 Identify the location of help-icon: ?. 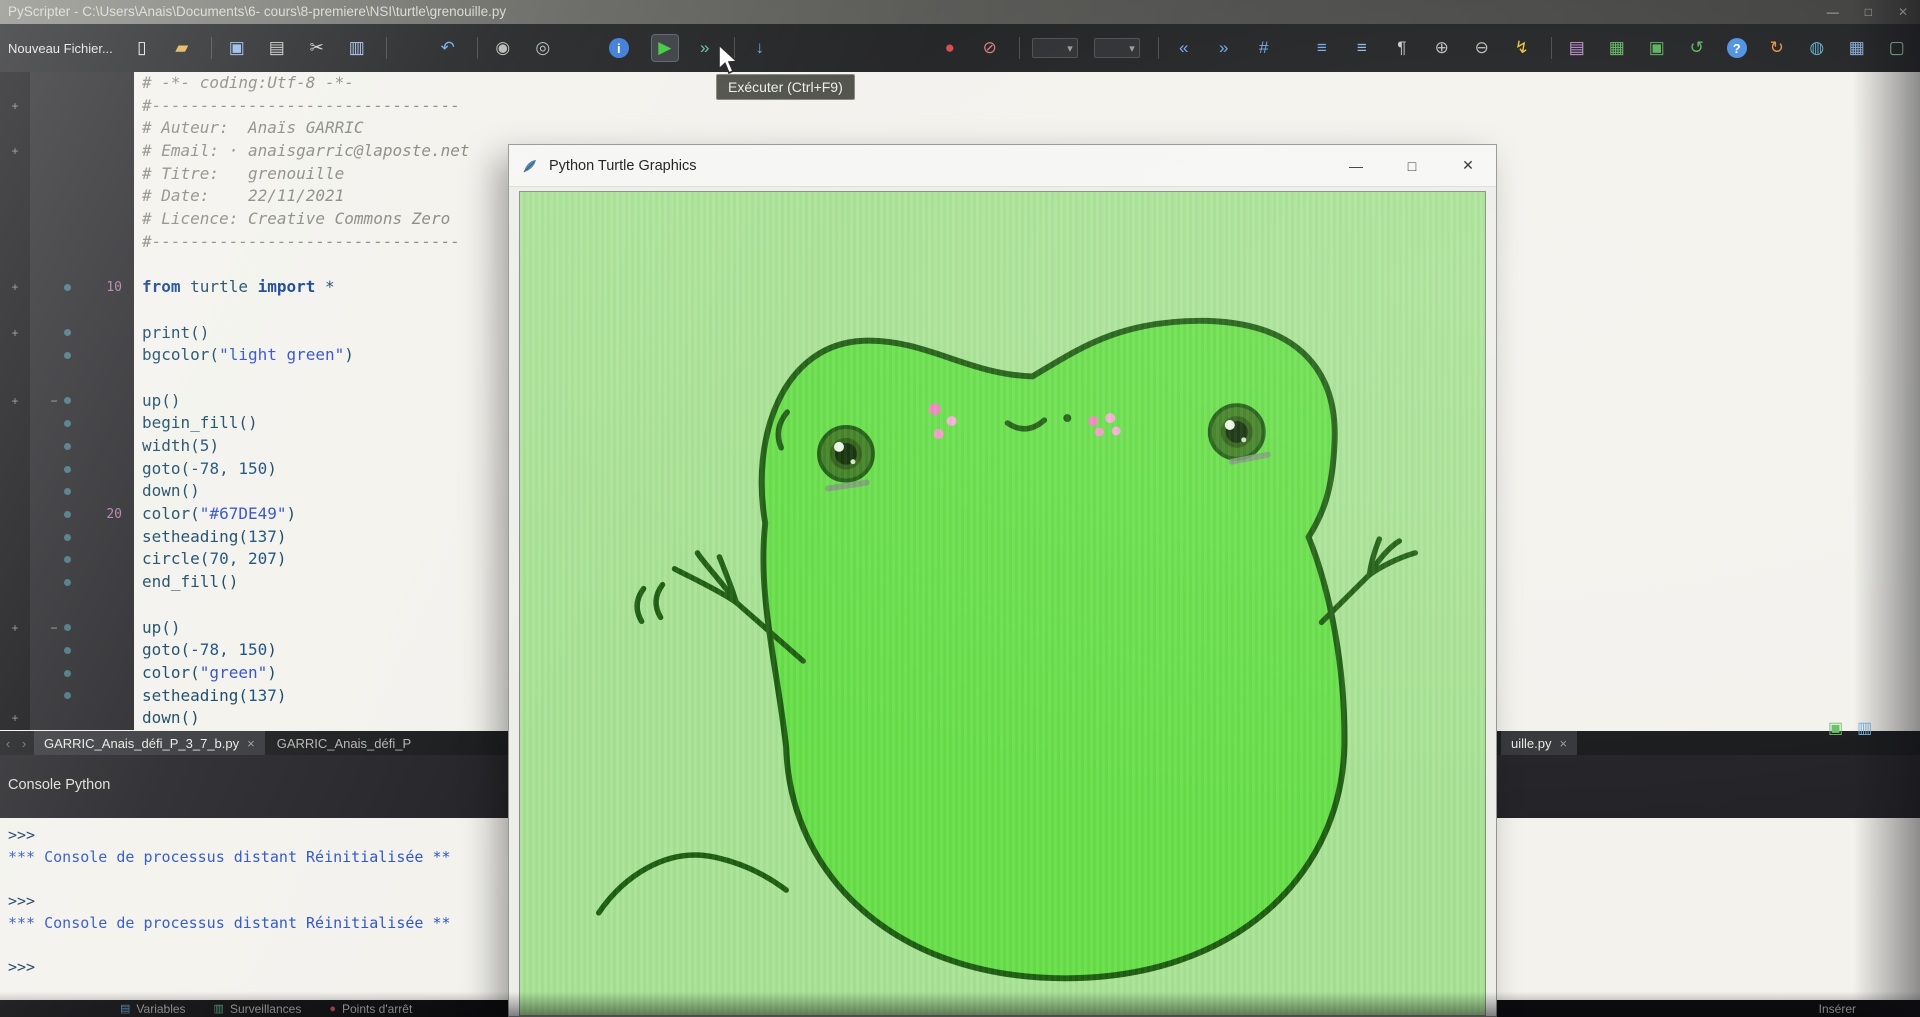
(1736, 48).